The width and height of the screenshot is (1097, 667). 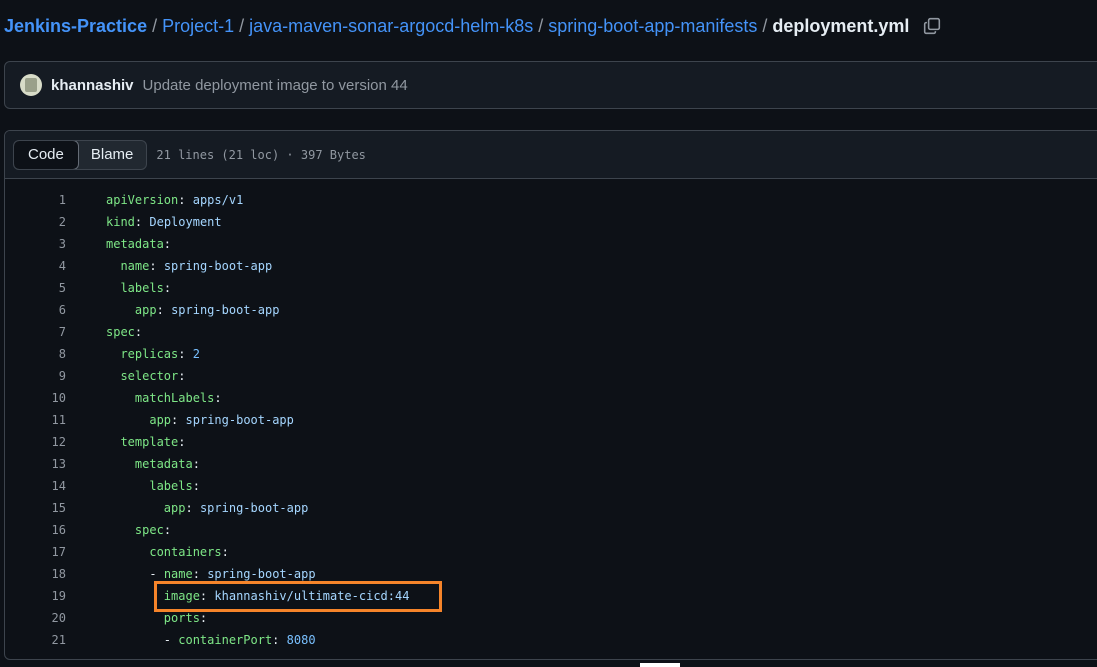 I want to click on code-line: 14 labels:, so click(x=551, y=486).